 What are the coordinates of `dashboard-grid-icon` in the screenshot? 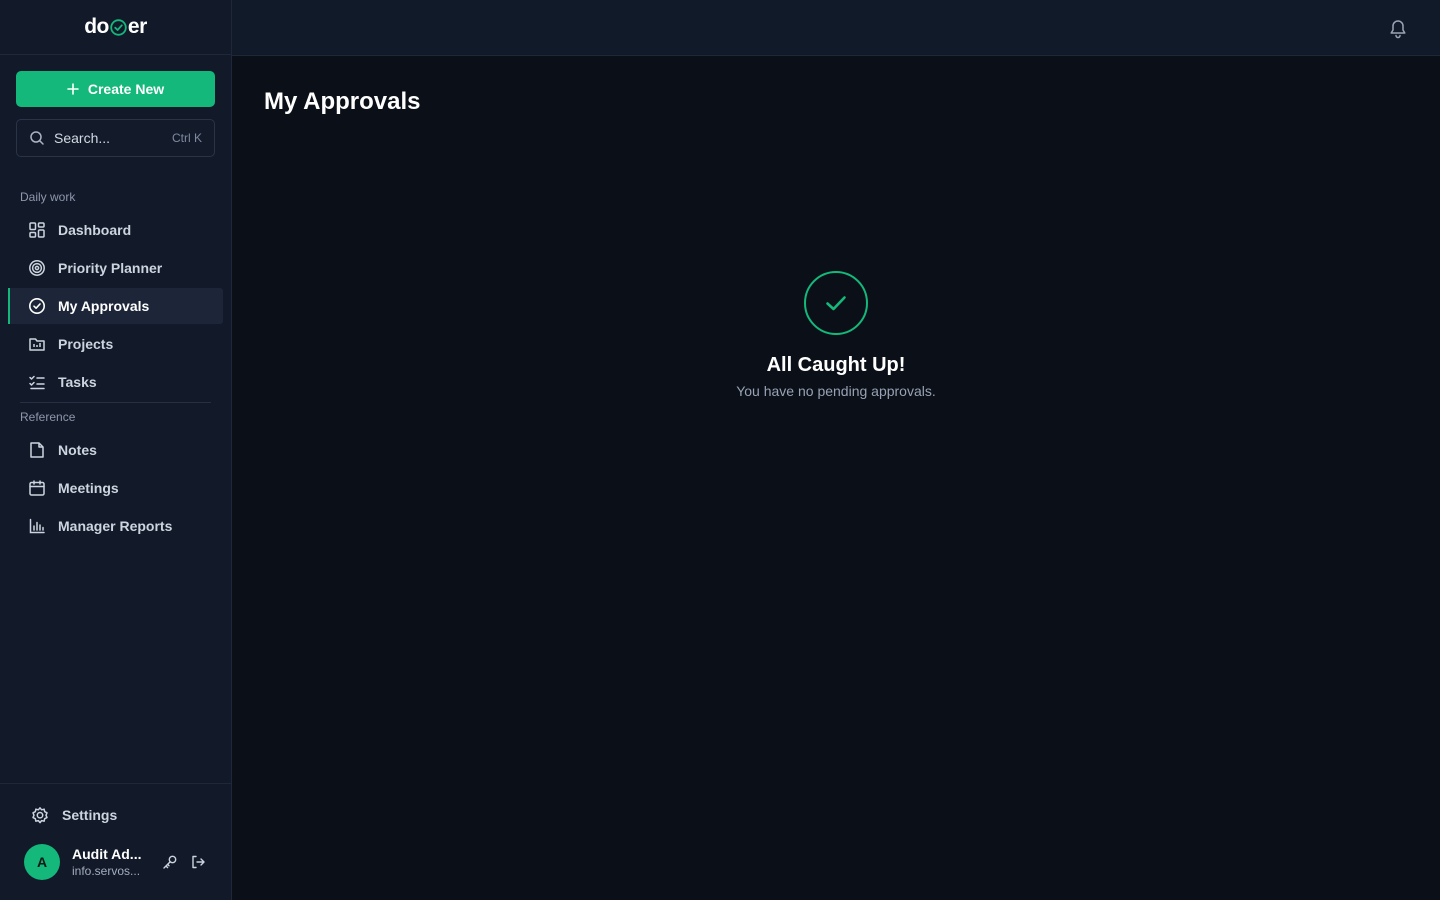 It's located at (37, 230).